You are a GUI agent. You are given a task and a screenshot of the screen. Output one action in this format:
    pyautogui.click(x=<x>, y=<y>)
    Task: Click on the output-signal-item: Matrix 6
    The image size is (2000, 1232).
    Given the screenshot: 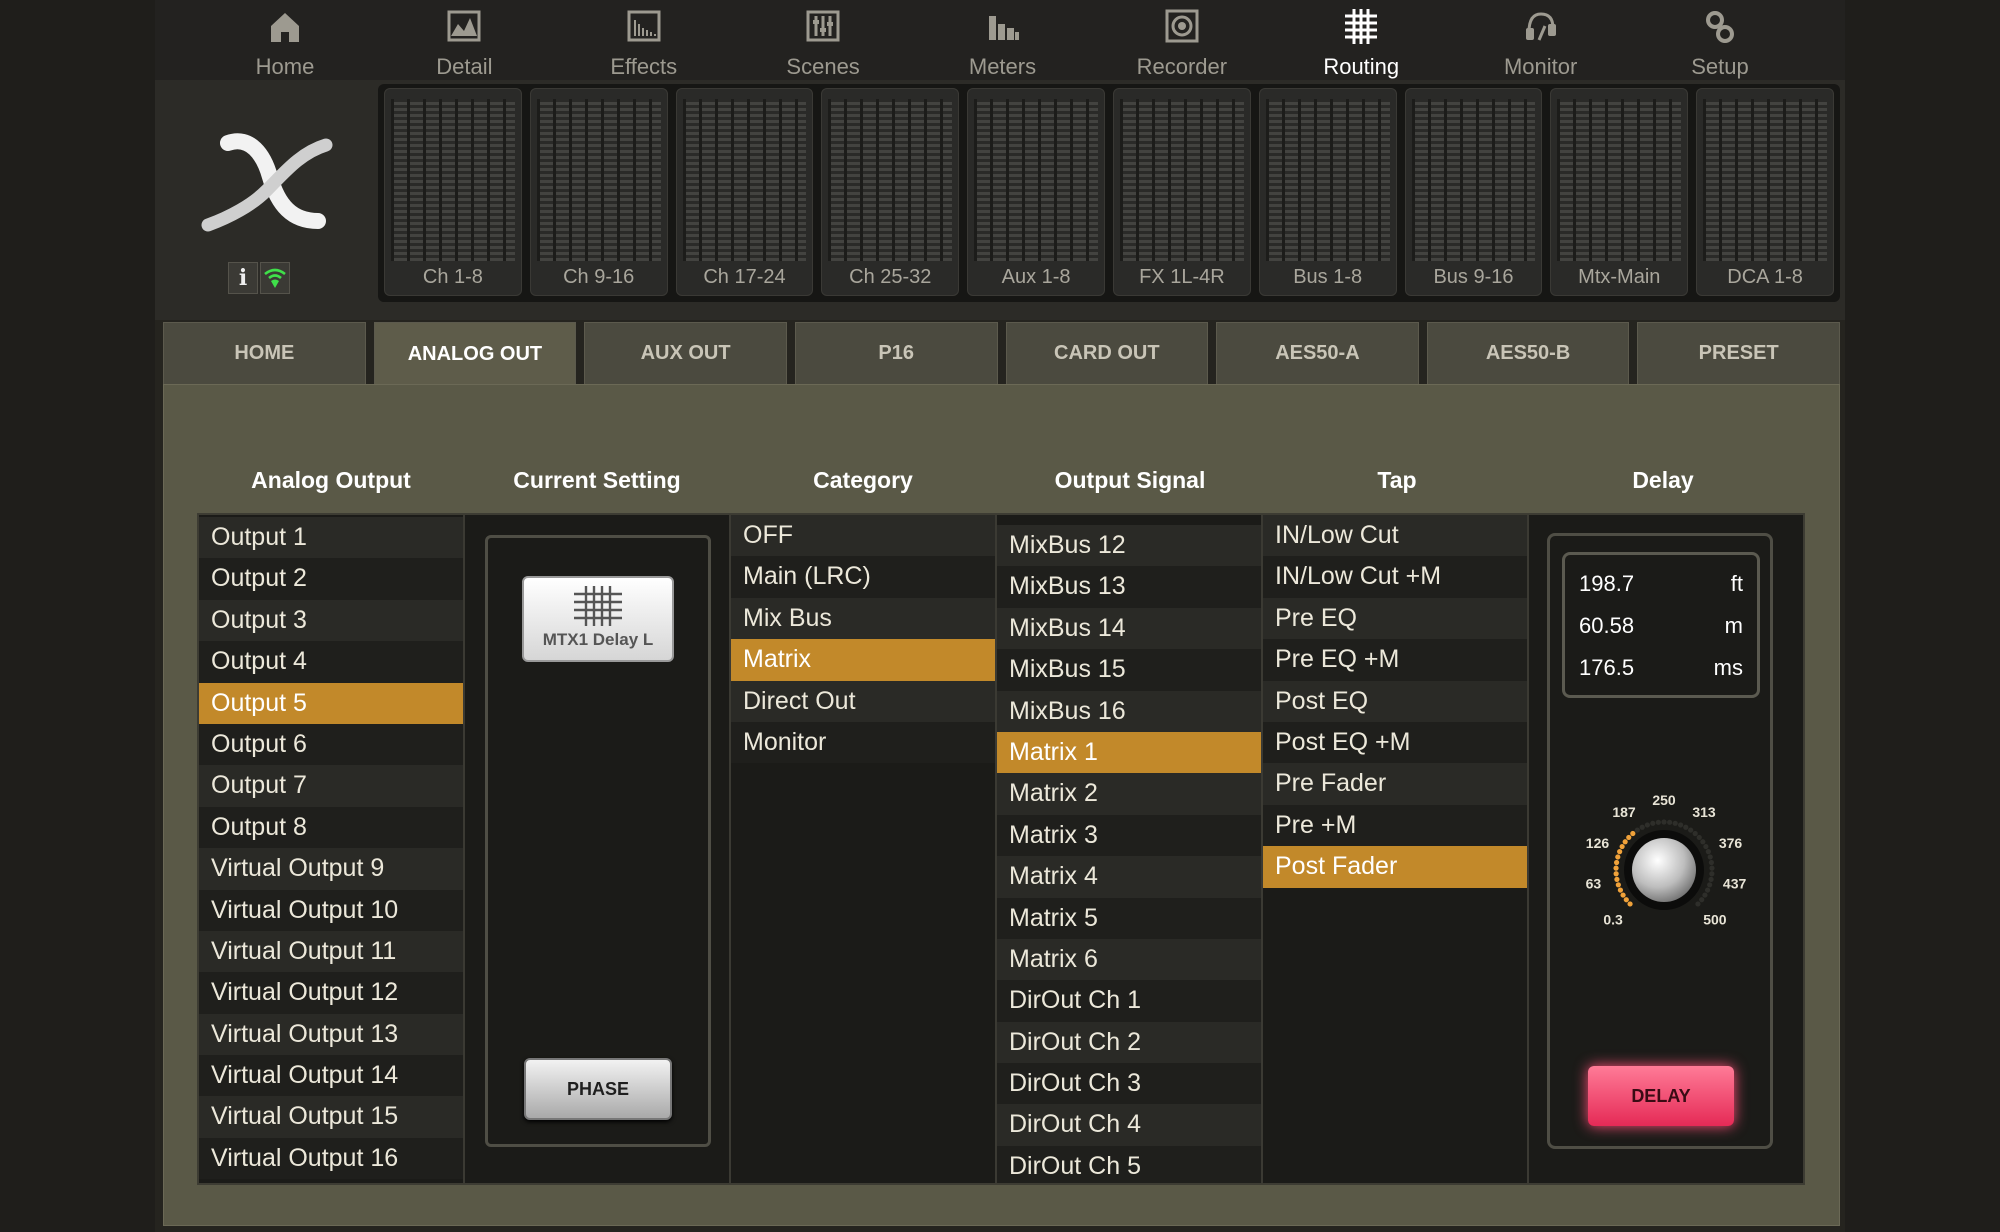 What is the action you would take?
    pyautogui.click(x=1129, y=959)
    